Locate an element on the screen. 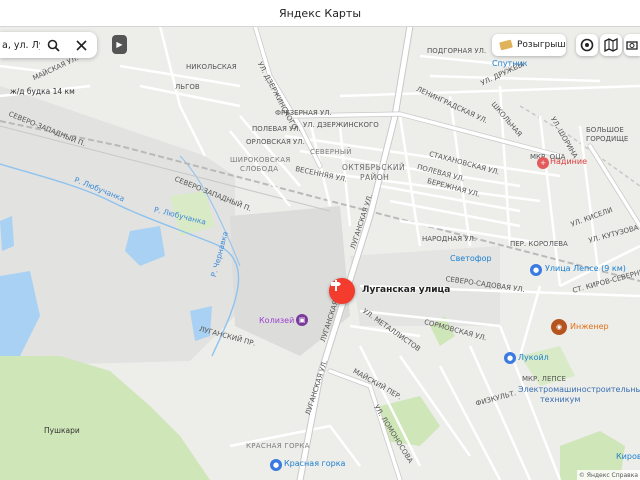  promo-button: Розыгрыш is located at coordinates (529, 45).